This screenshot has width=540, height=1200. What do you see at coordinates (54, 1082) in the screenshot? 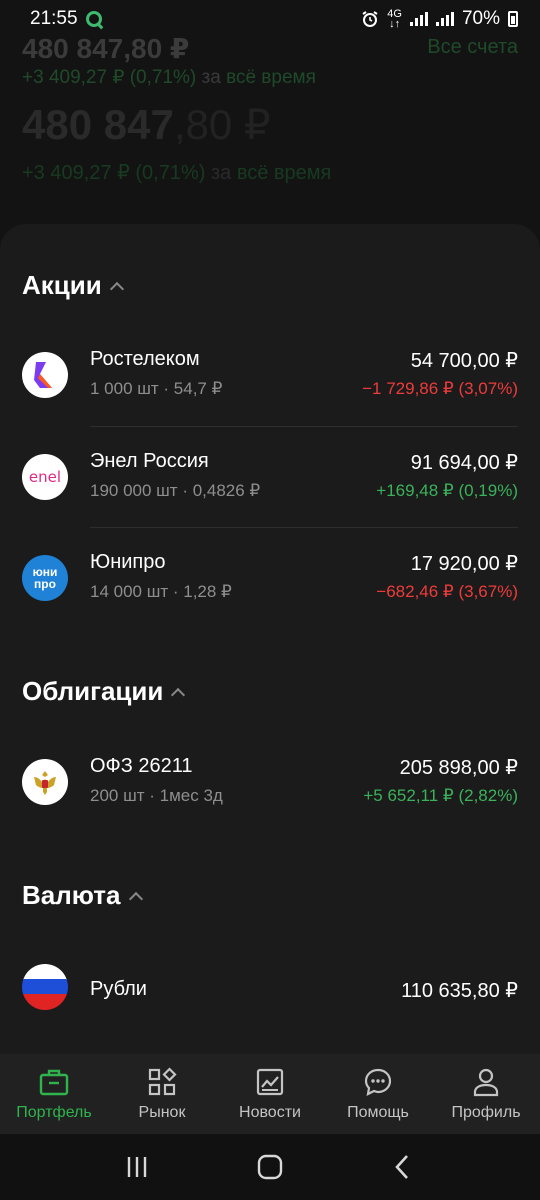
I see `briefcase-icon` at bounding box center [54, 1082].